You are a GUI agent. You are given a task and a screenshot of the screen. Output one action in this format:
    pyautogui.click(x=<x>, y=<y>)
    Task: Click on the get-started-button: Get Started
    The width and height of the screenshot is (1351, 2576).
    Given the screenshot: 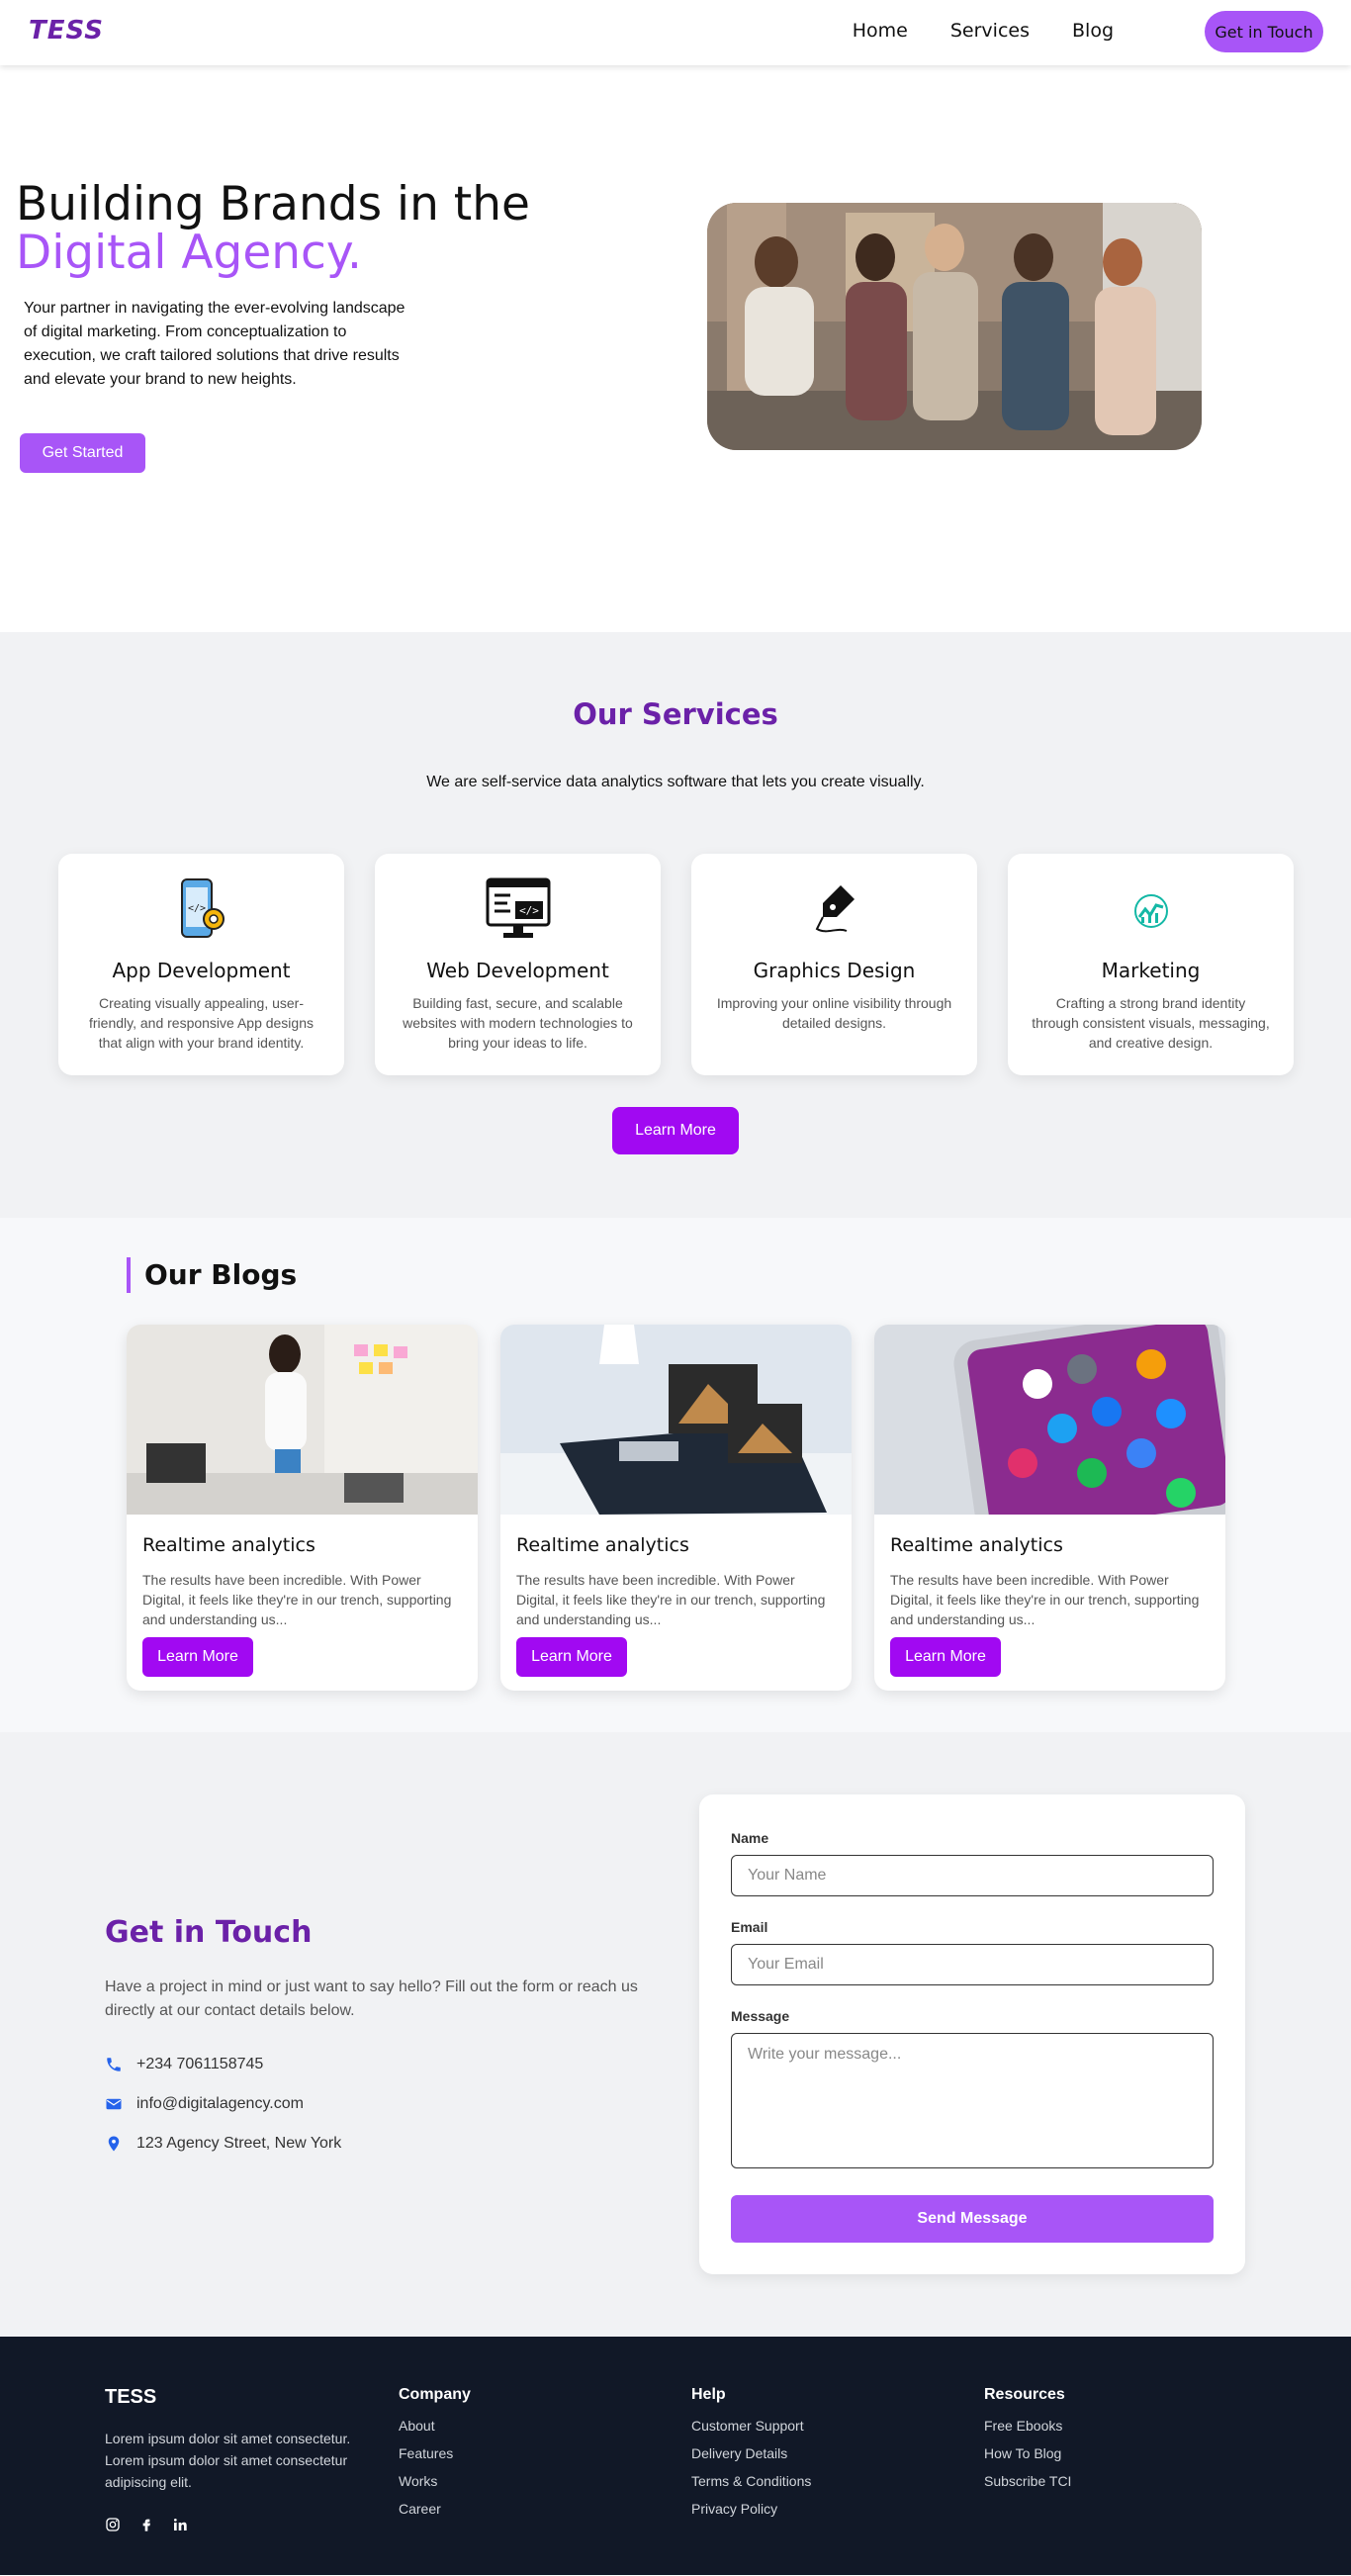 What is the action you would take?
    pyautogui.click(x=82, y=453)
    